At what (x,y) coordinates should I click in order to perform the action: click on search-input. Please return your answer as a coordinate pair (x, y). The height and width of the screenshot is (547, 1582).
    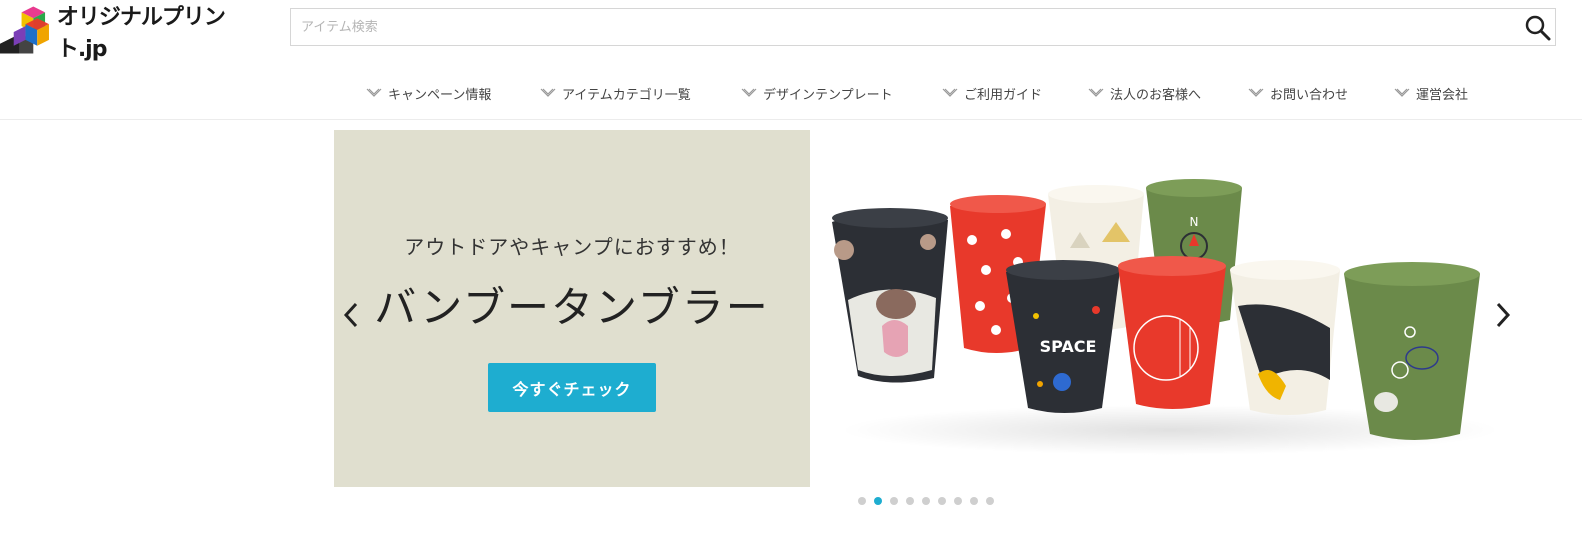
    Looking at the image, I should click on (901, 27).